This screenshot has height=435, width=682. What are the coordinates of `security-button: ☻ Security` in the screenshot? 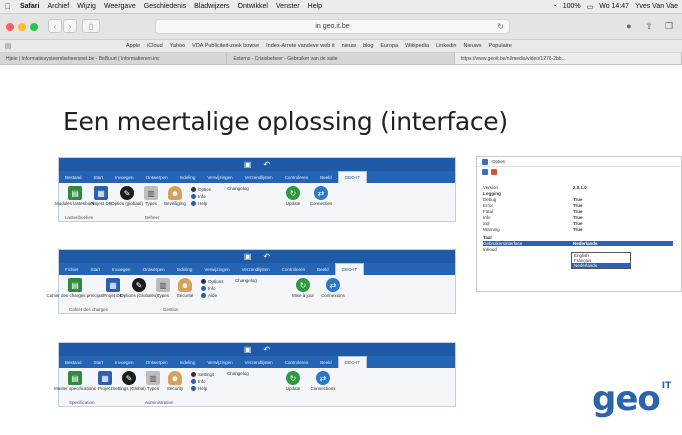 It's located at (175, 381).